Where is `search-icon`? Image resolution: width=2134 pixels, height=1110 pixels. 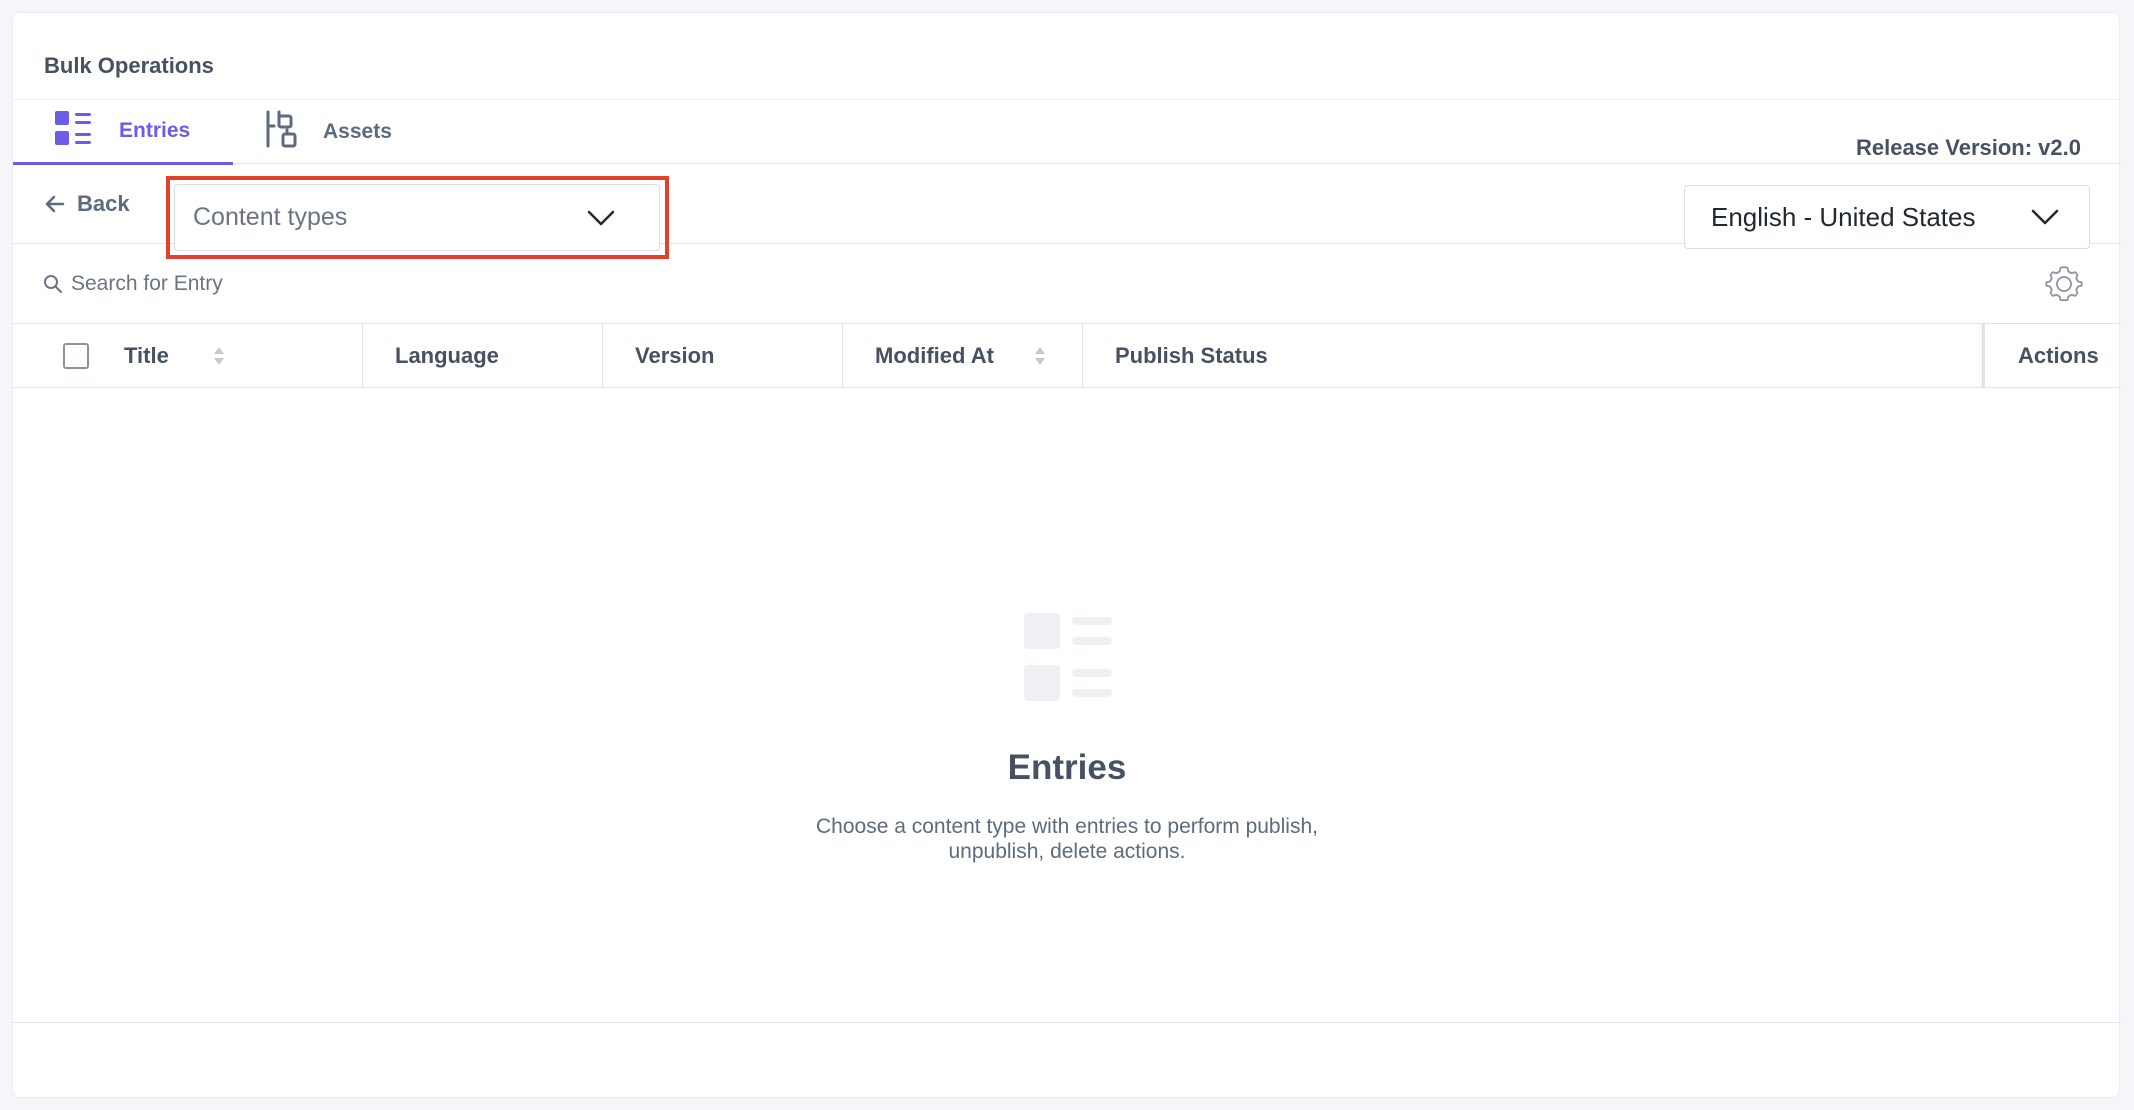
search-icon is located at coordinates (53, 284).